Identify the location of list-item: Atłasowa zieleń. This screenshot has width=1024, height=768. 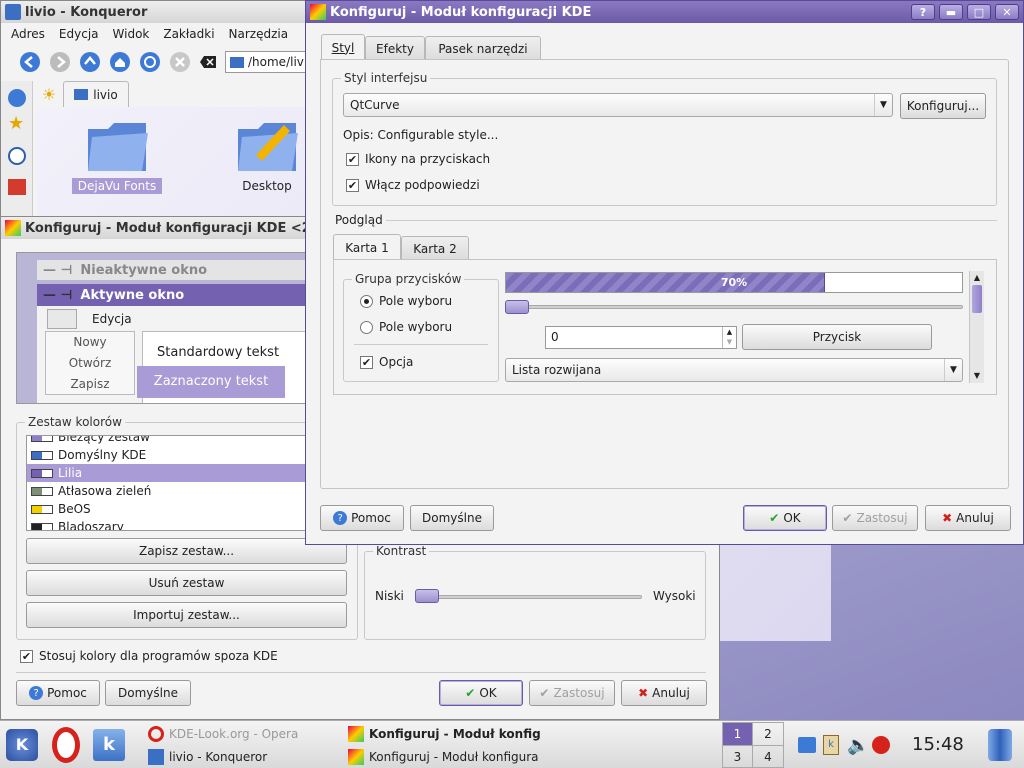
(166, 491).